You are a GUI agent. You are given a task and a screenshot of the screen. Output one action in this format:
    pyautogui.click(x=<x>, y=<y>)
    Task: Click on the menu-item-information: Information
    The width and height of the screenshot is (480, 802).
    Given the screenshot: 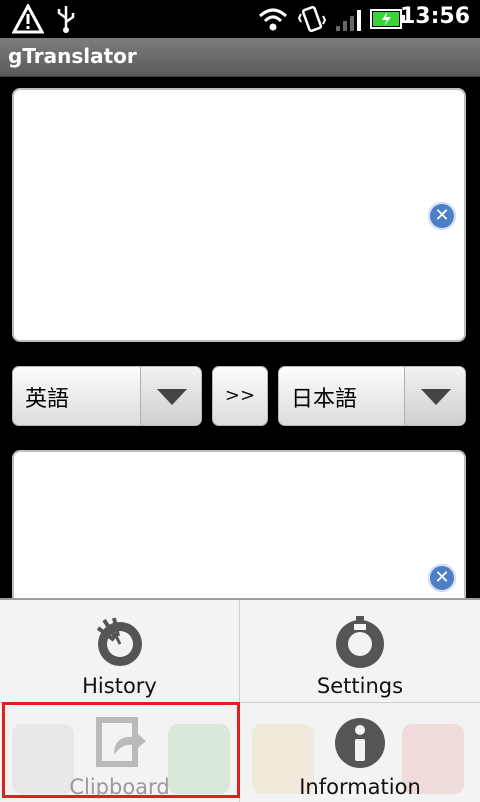 What is the action you would take?
    pyautogui.click(x=360, y=752)
    